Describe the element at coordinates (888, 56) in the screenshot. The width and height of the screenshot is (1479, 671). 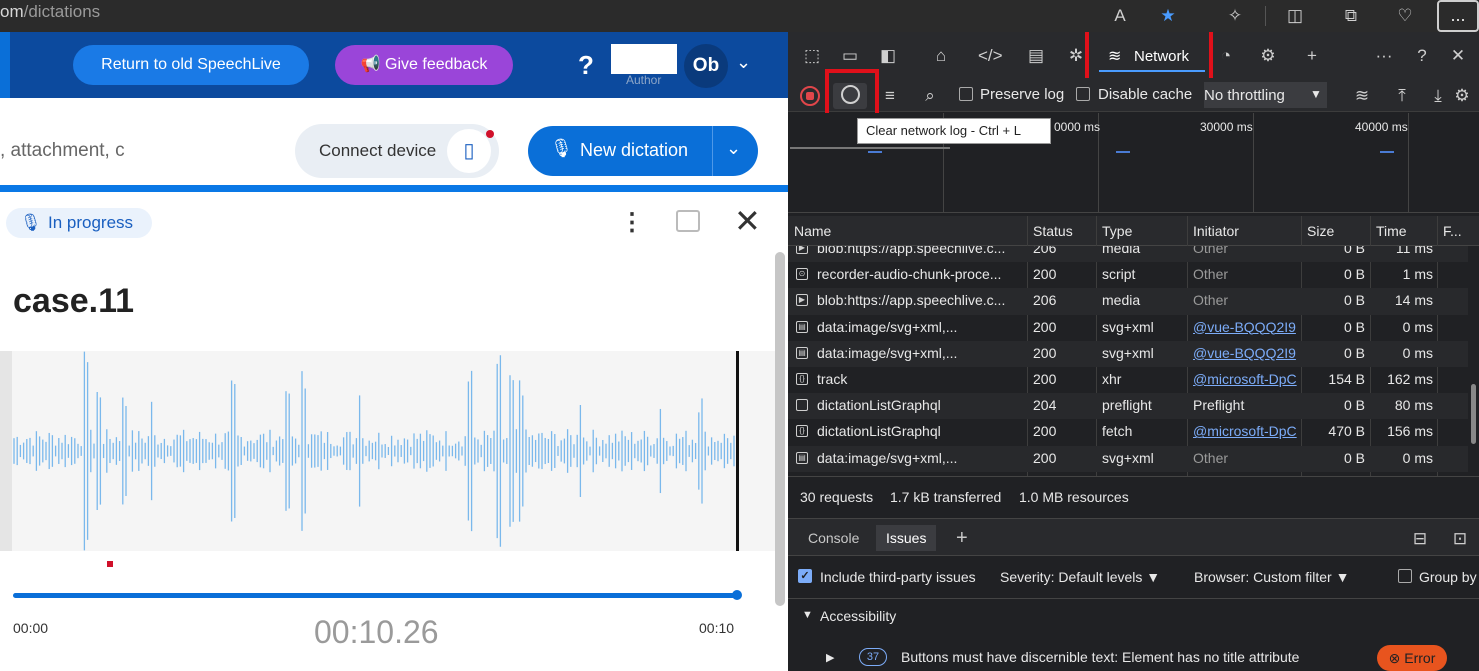
I see `dock-icon: ◧` at that location.